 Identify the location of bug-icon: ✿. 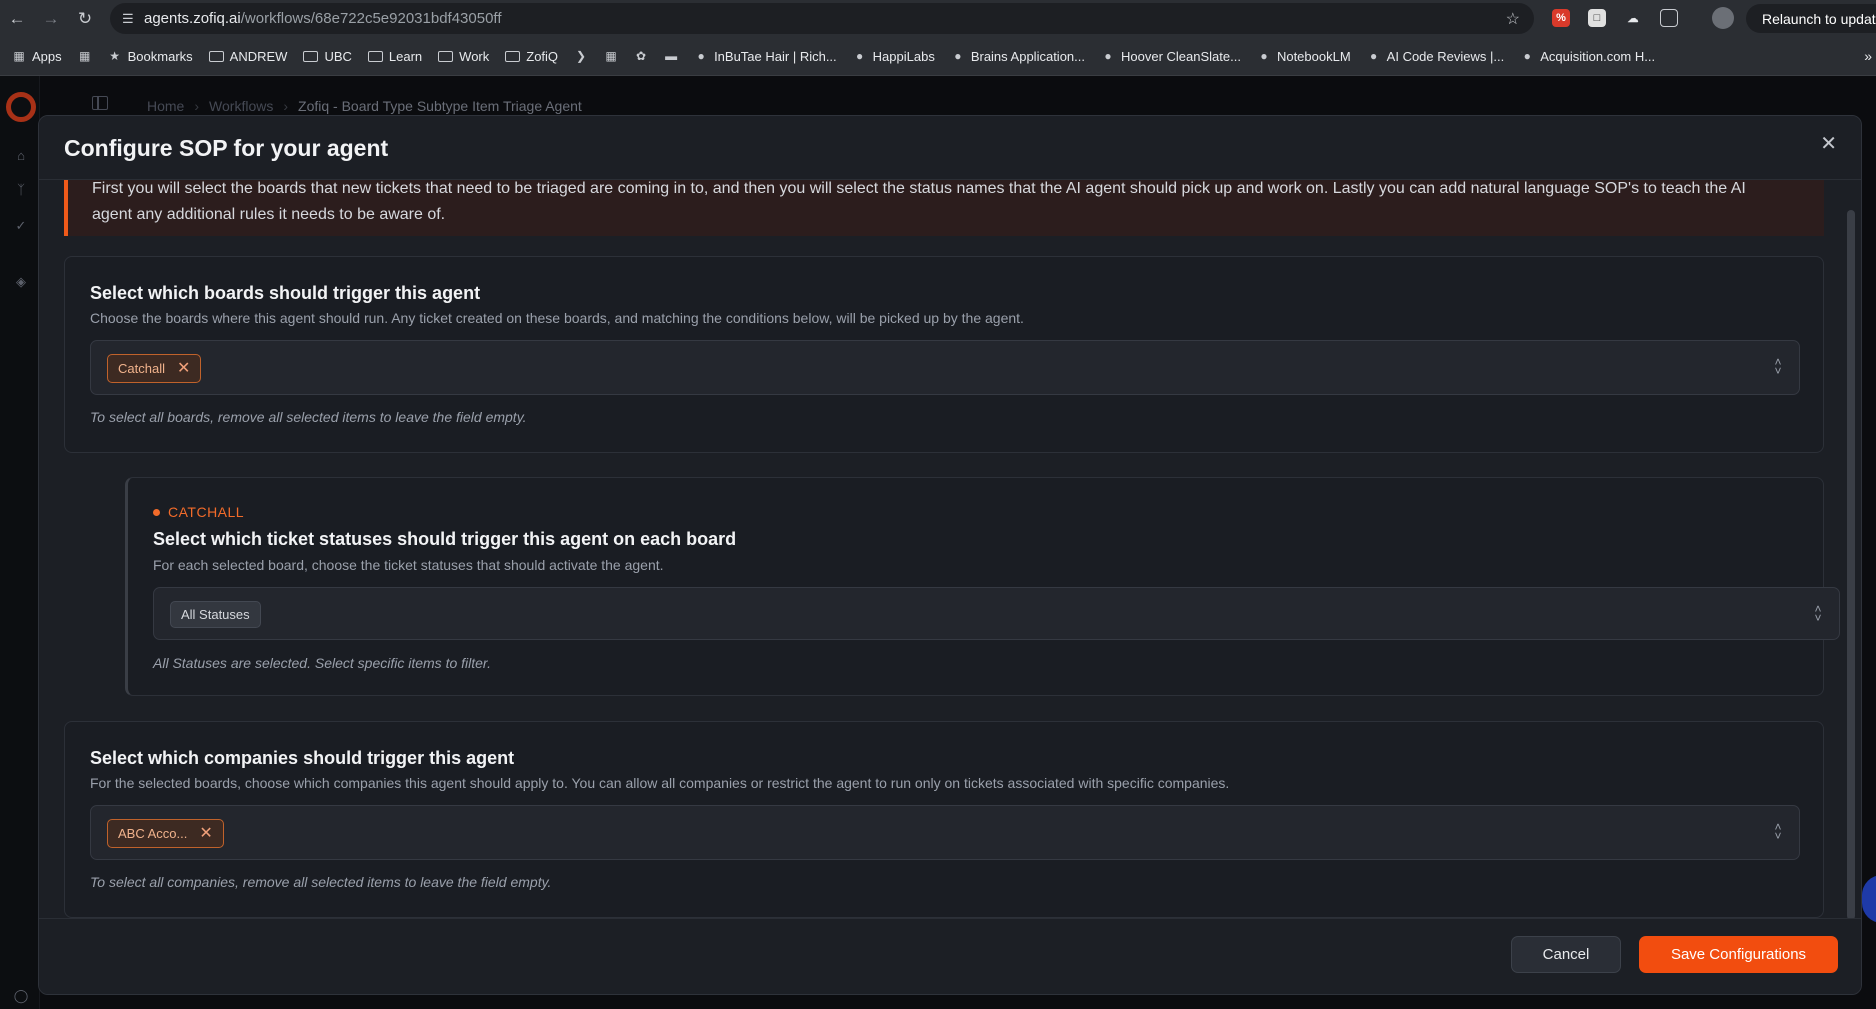
(641, 56).